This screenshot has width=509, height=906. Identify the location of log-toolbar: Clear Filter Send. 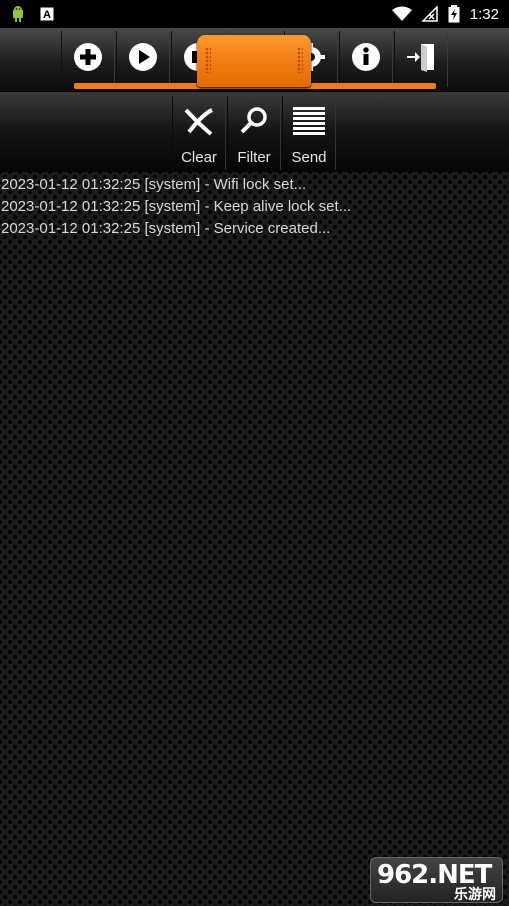
(254, 132).